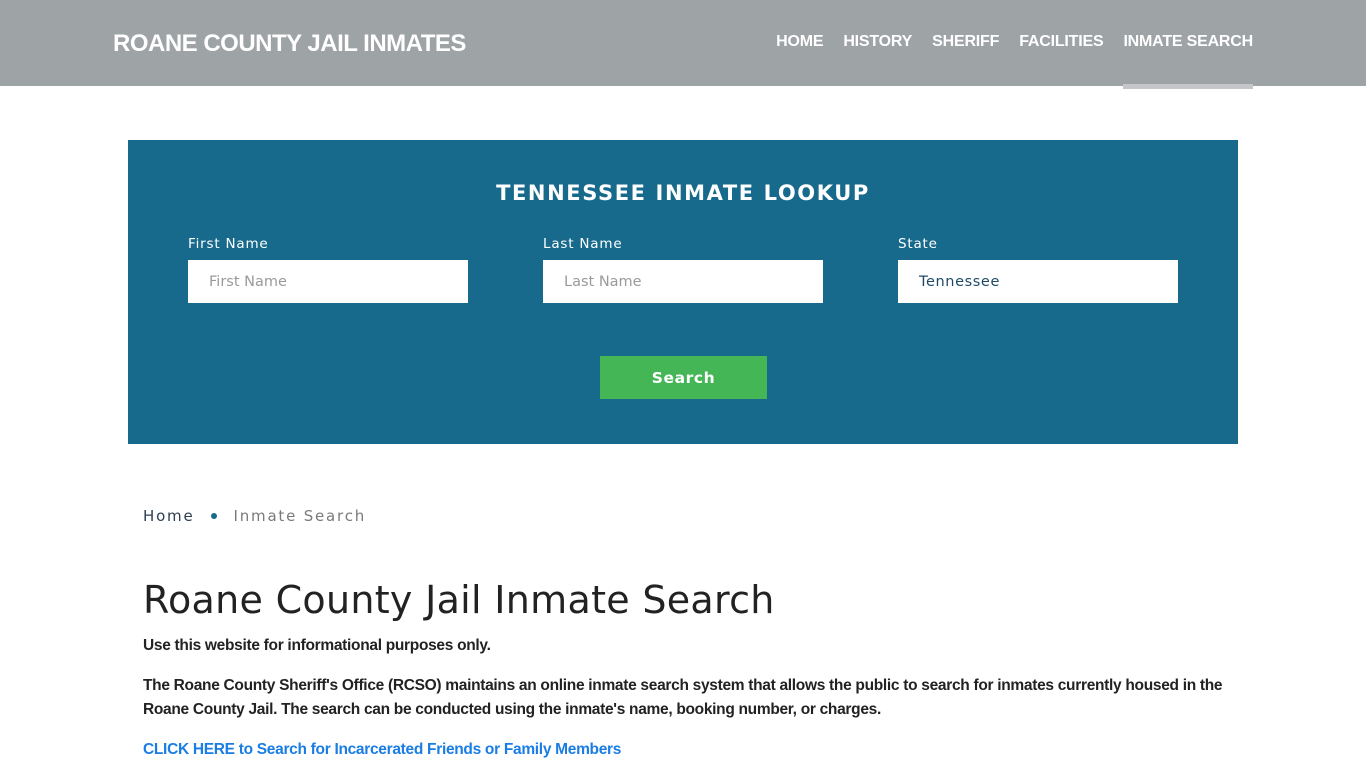 This screenshot has height=768, width=1366. I want to click on nav-facilities: FACILITIES, so click(1061, 44).